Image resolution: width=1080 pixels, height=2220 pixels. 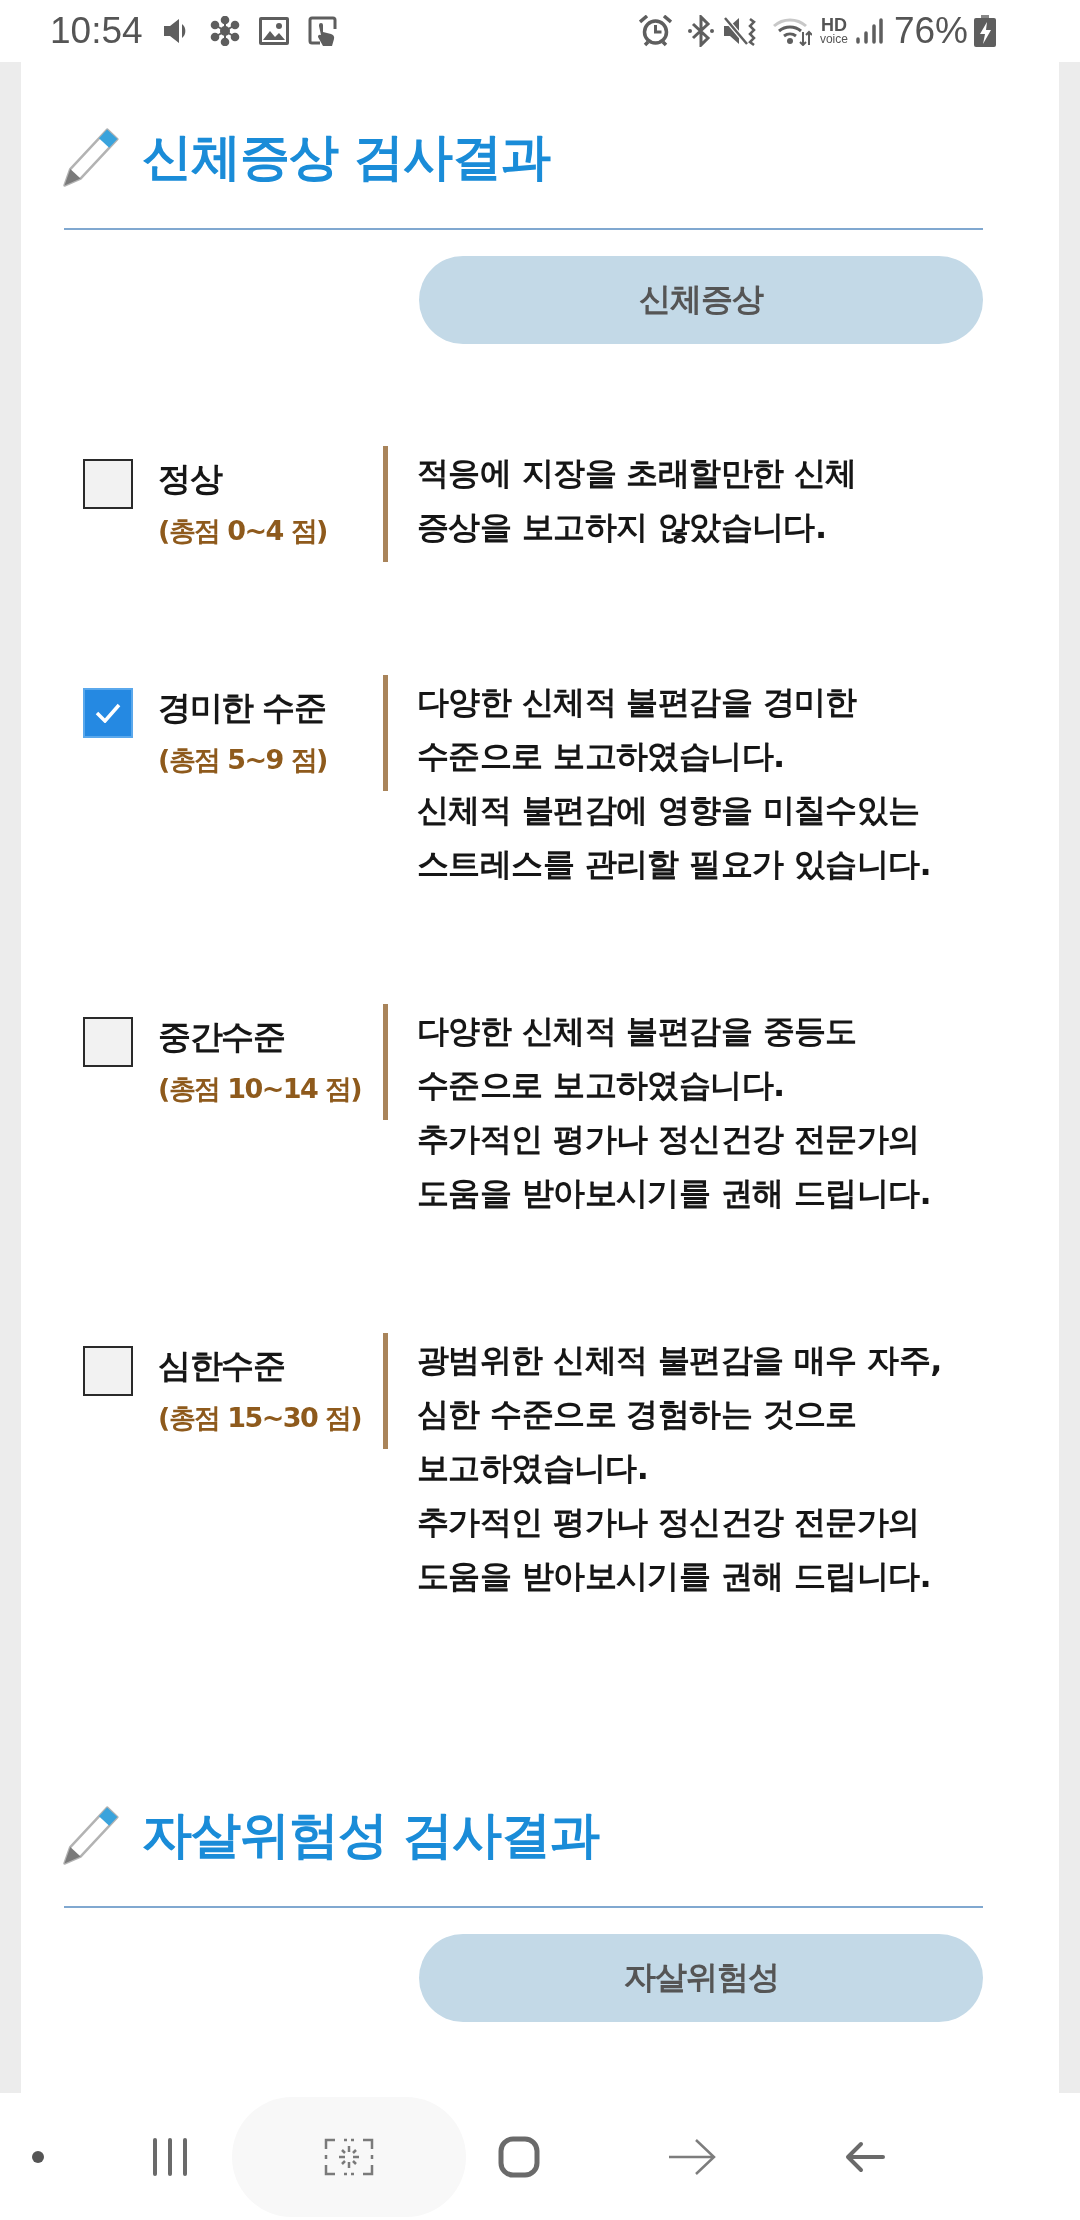 What do you see at coordinates (701, 300) in the screenshot?
I see `category-header: 신체증상` at bounding box center [701, 300].